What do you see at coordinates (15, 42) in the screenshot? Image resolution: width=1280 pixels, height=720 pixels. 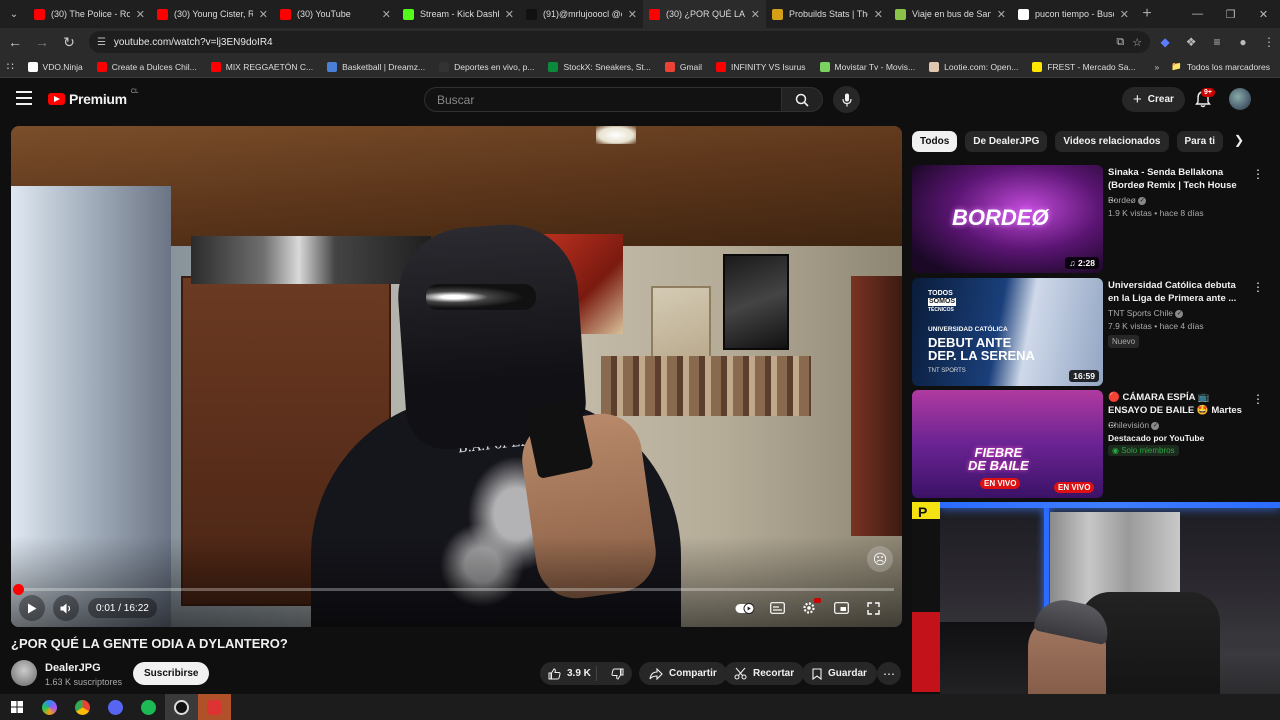 I see `back-icon: ←` at bounding box center [15, 42].